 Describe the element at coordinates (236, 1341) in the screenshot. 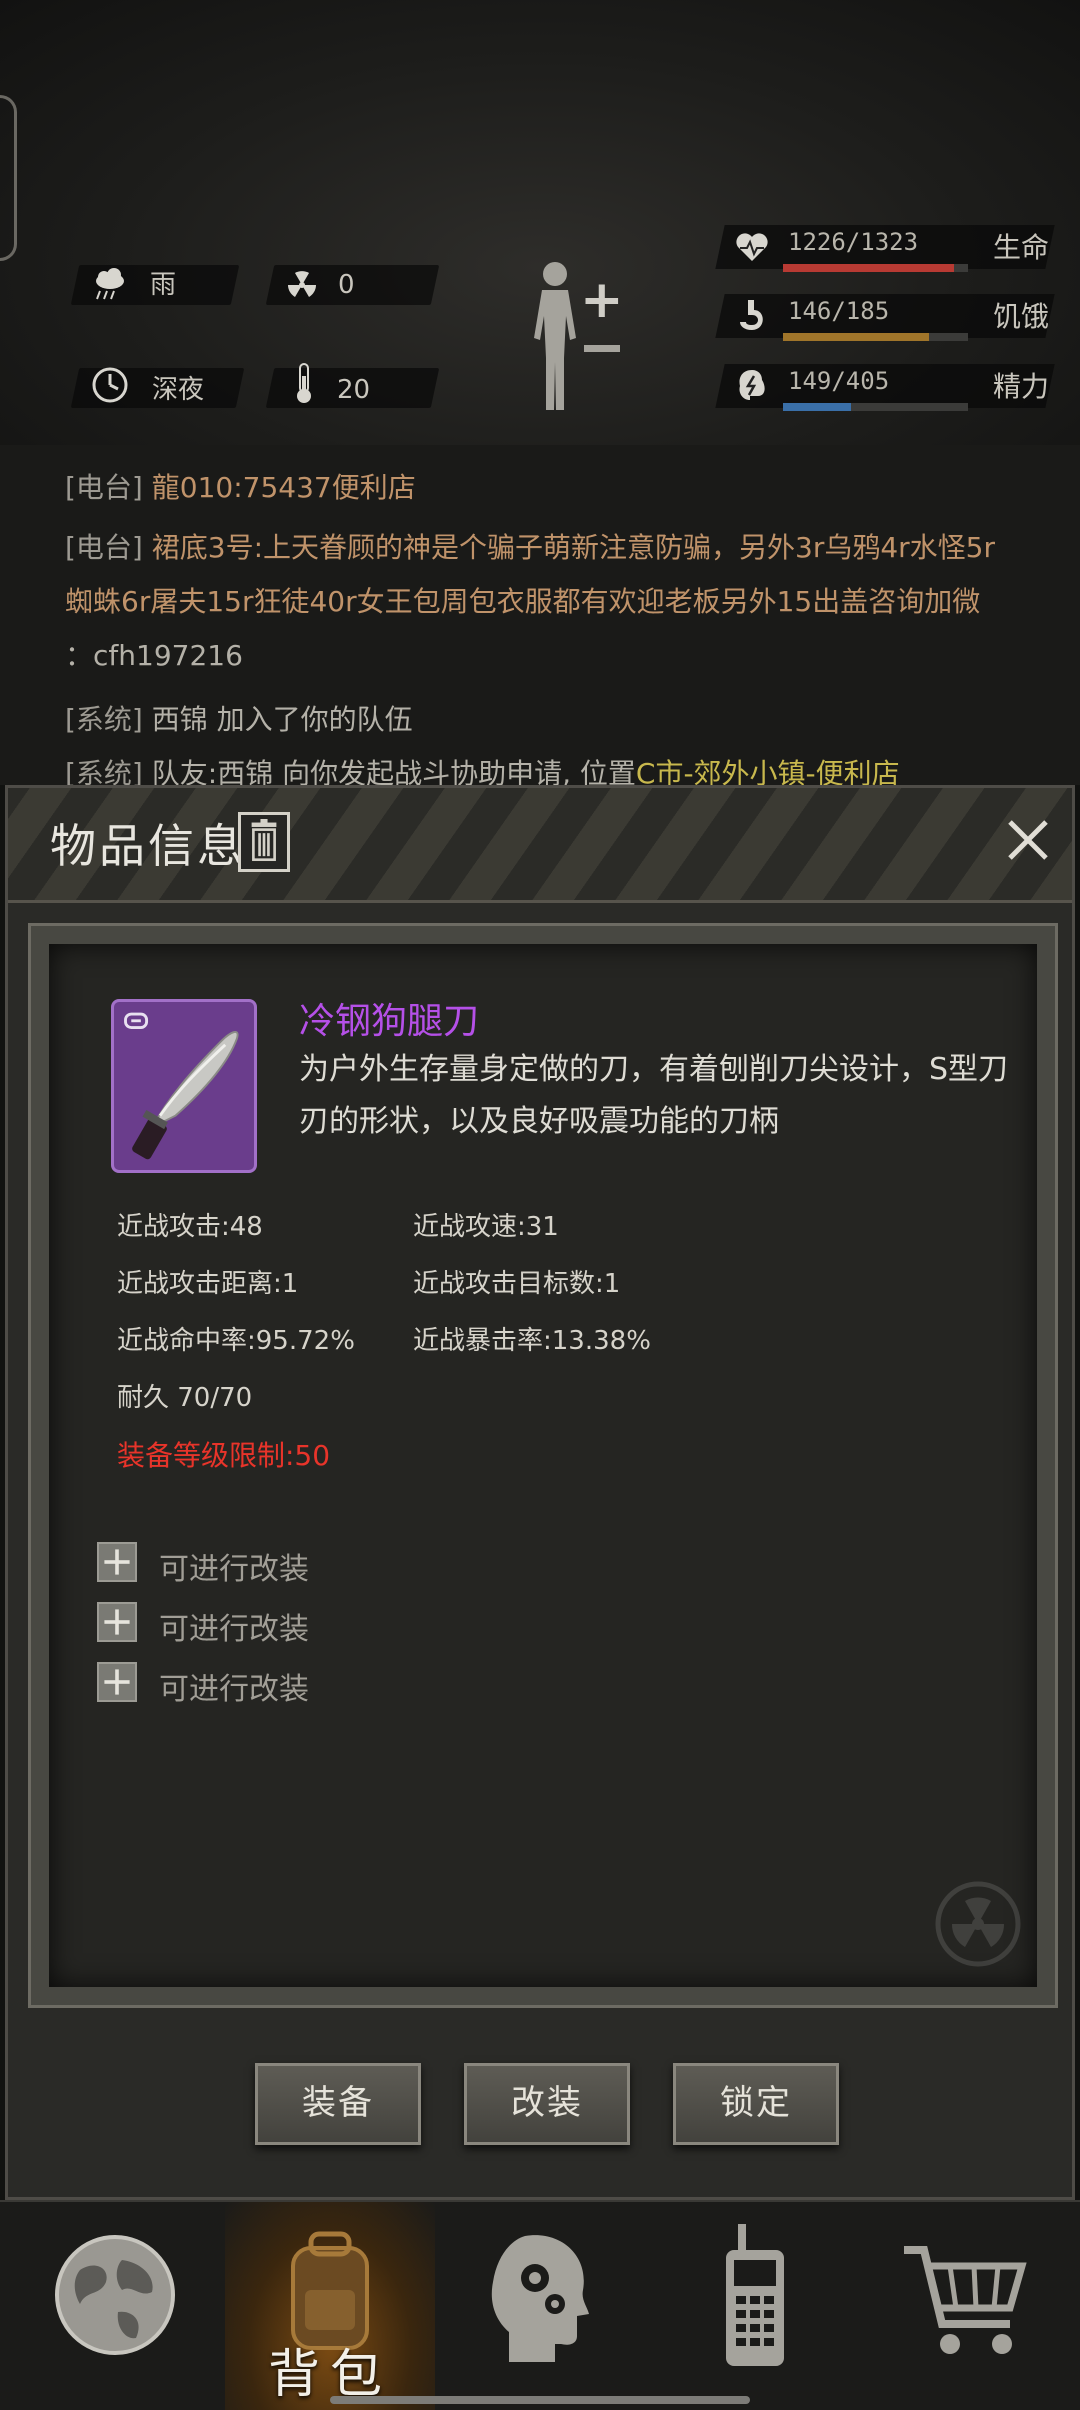

I see `attr-melee-hit-rate: 近战命中率:95.72%` at that location.